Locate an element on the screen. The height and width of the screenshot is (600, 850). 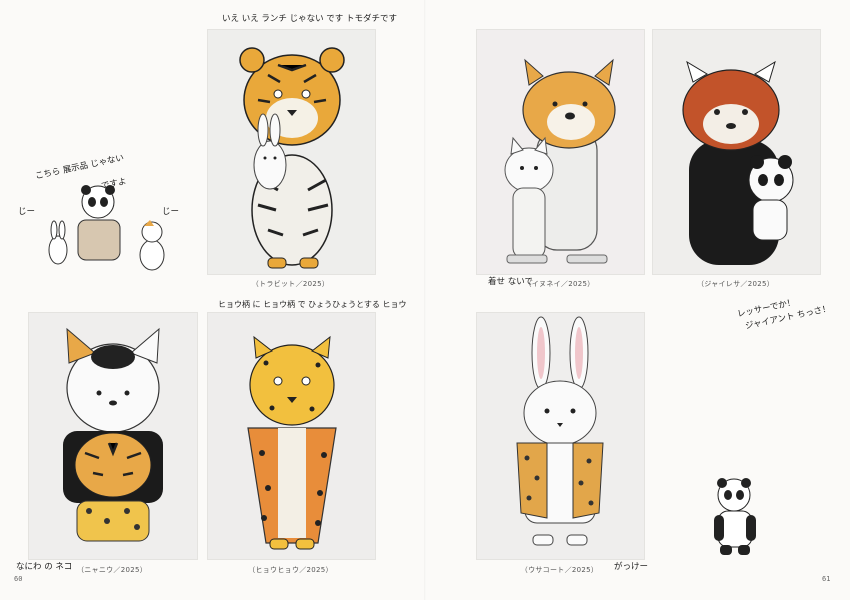
tiger-rabbit-illustration is located at coordinates (291, 152).